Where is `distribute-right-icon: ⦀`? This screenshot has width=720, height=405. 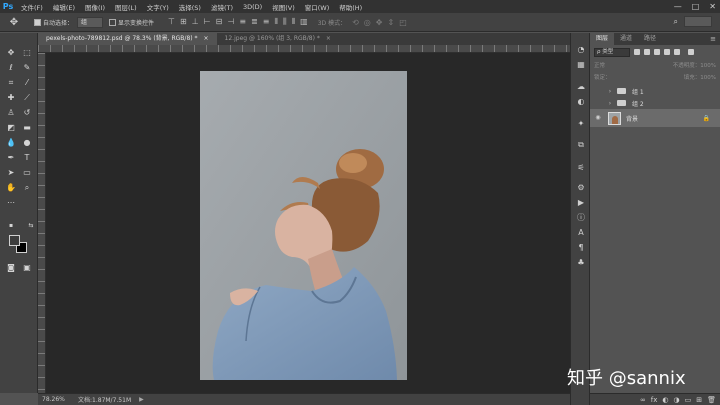
distribute-right-icon: ⦀ is located at coordinates (294, 22).